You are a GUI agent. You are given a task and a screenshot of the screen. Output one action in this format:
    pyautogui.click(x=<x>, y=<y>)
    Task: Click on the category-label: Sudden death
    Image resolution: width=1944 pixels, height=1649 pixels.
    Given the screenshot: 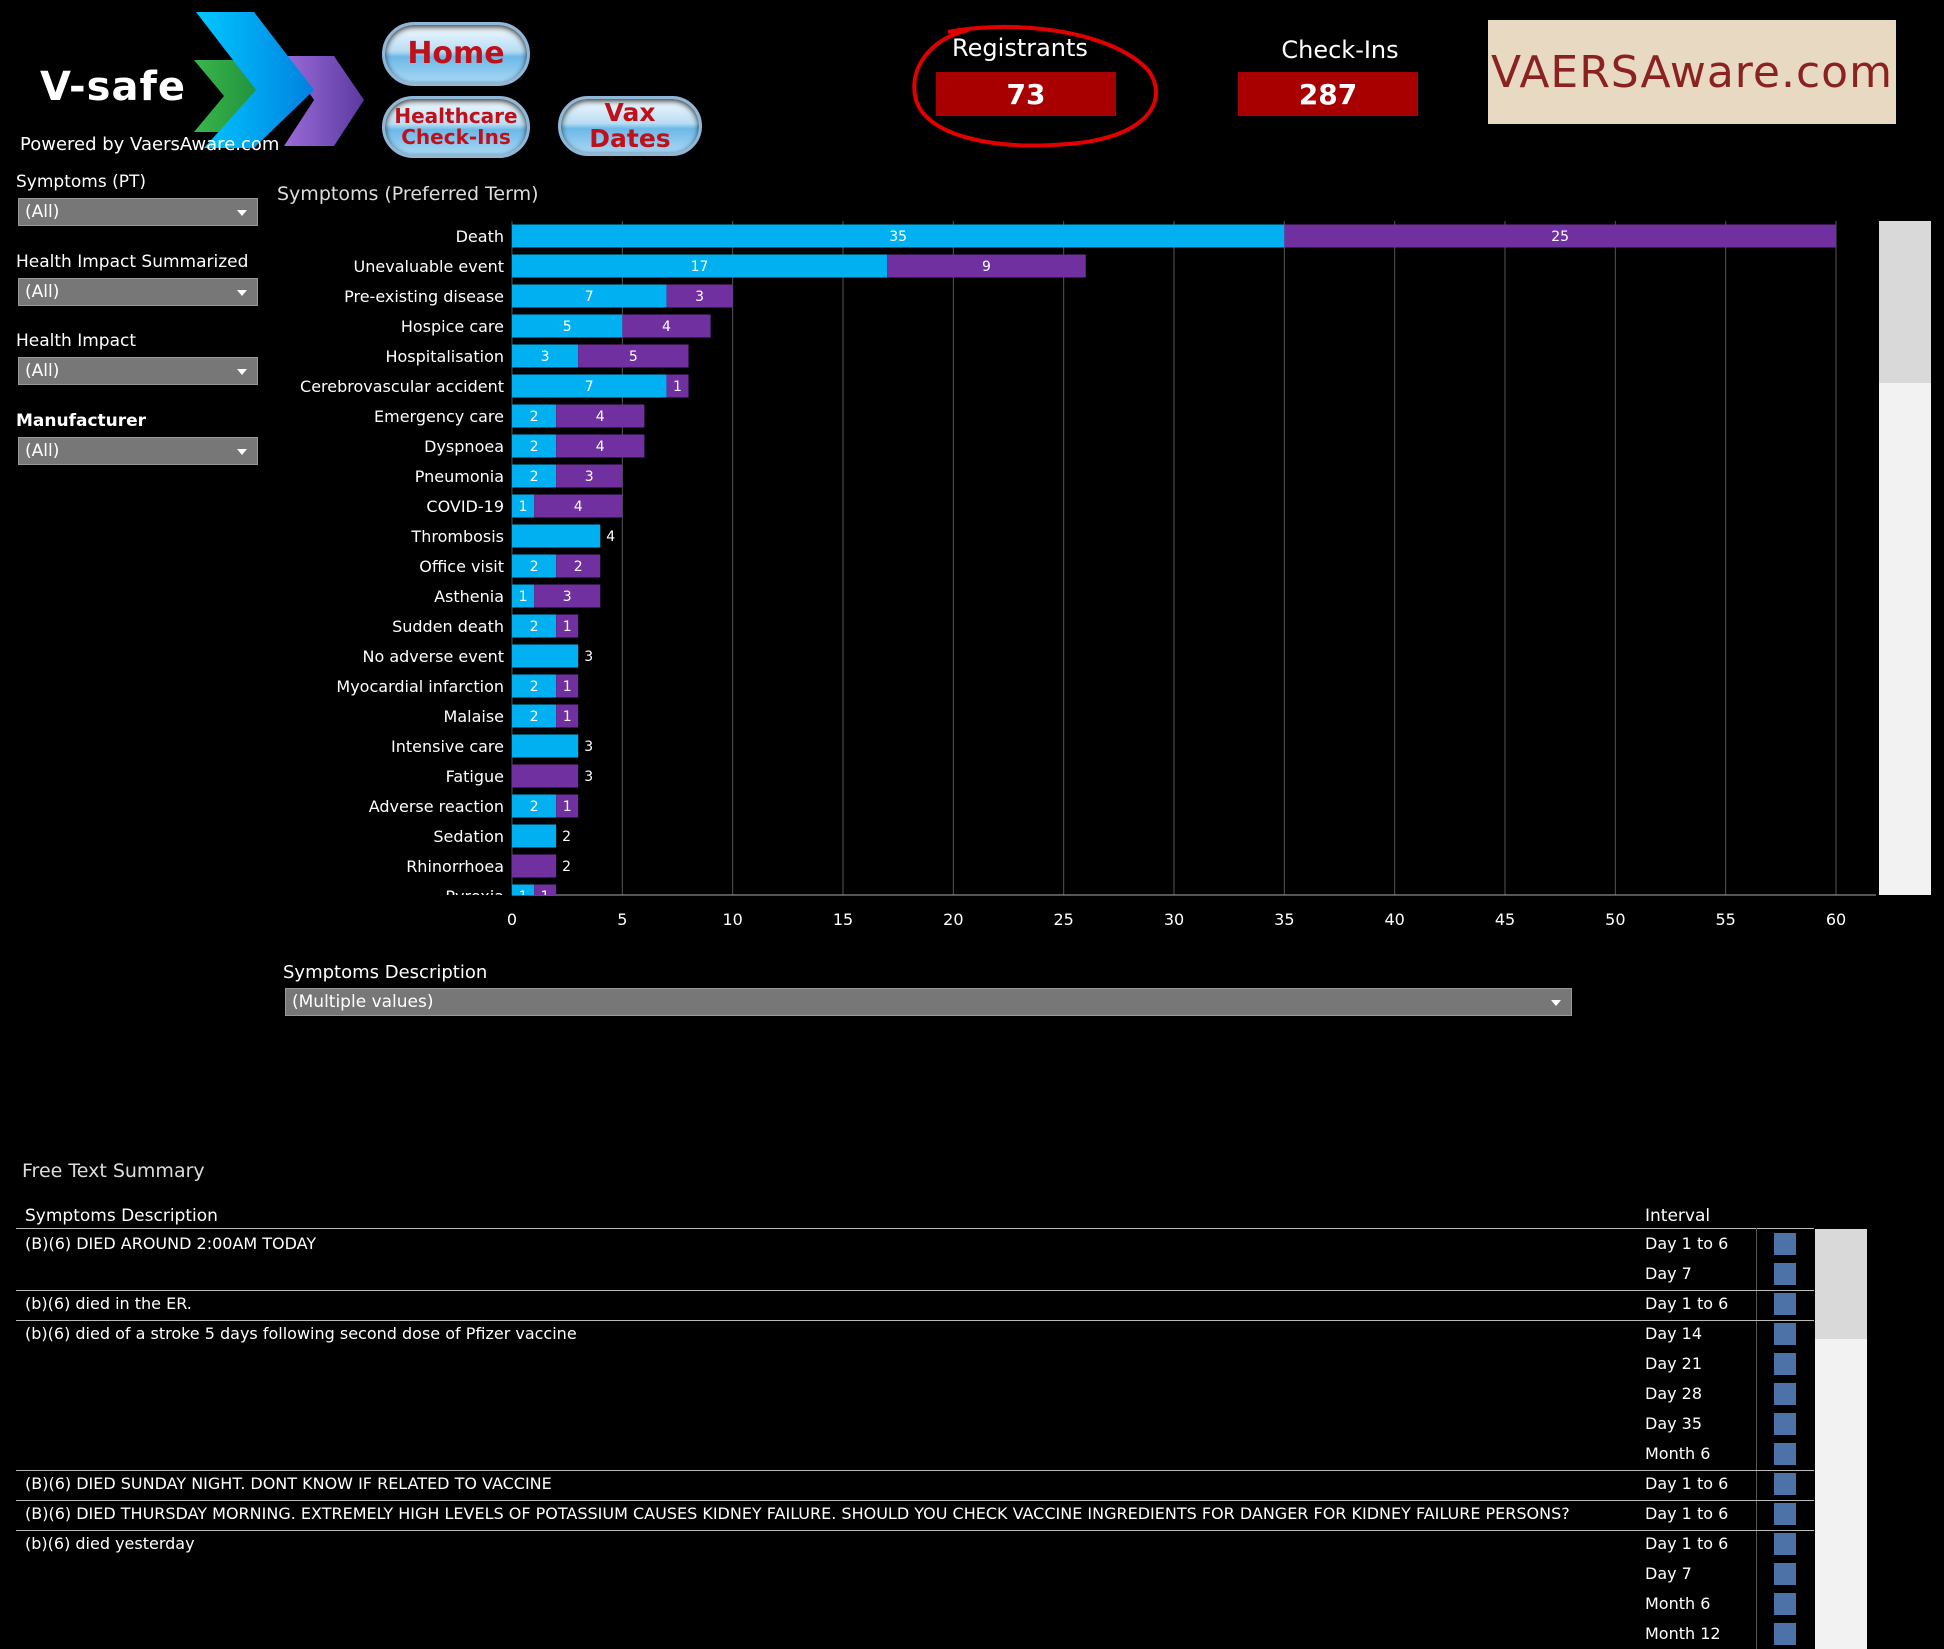 What is the action you would take?
    pyautogui.click(x=448, y=626)
    